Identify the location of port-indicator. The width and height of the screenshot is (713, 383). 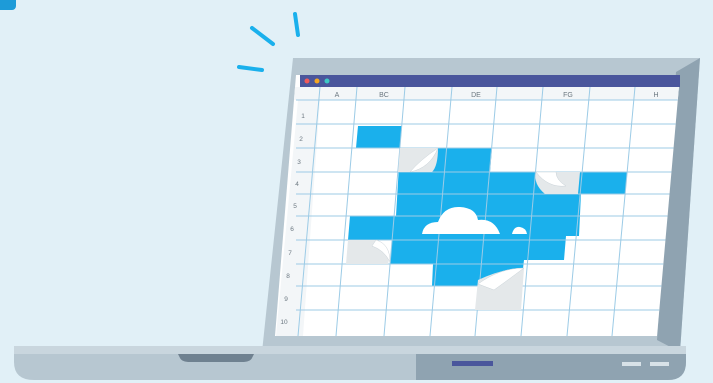
(472, 363).